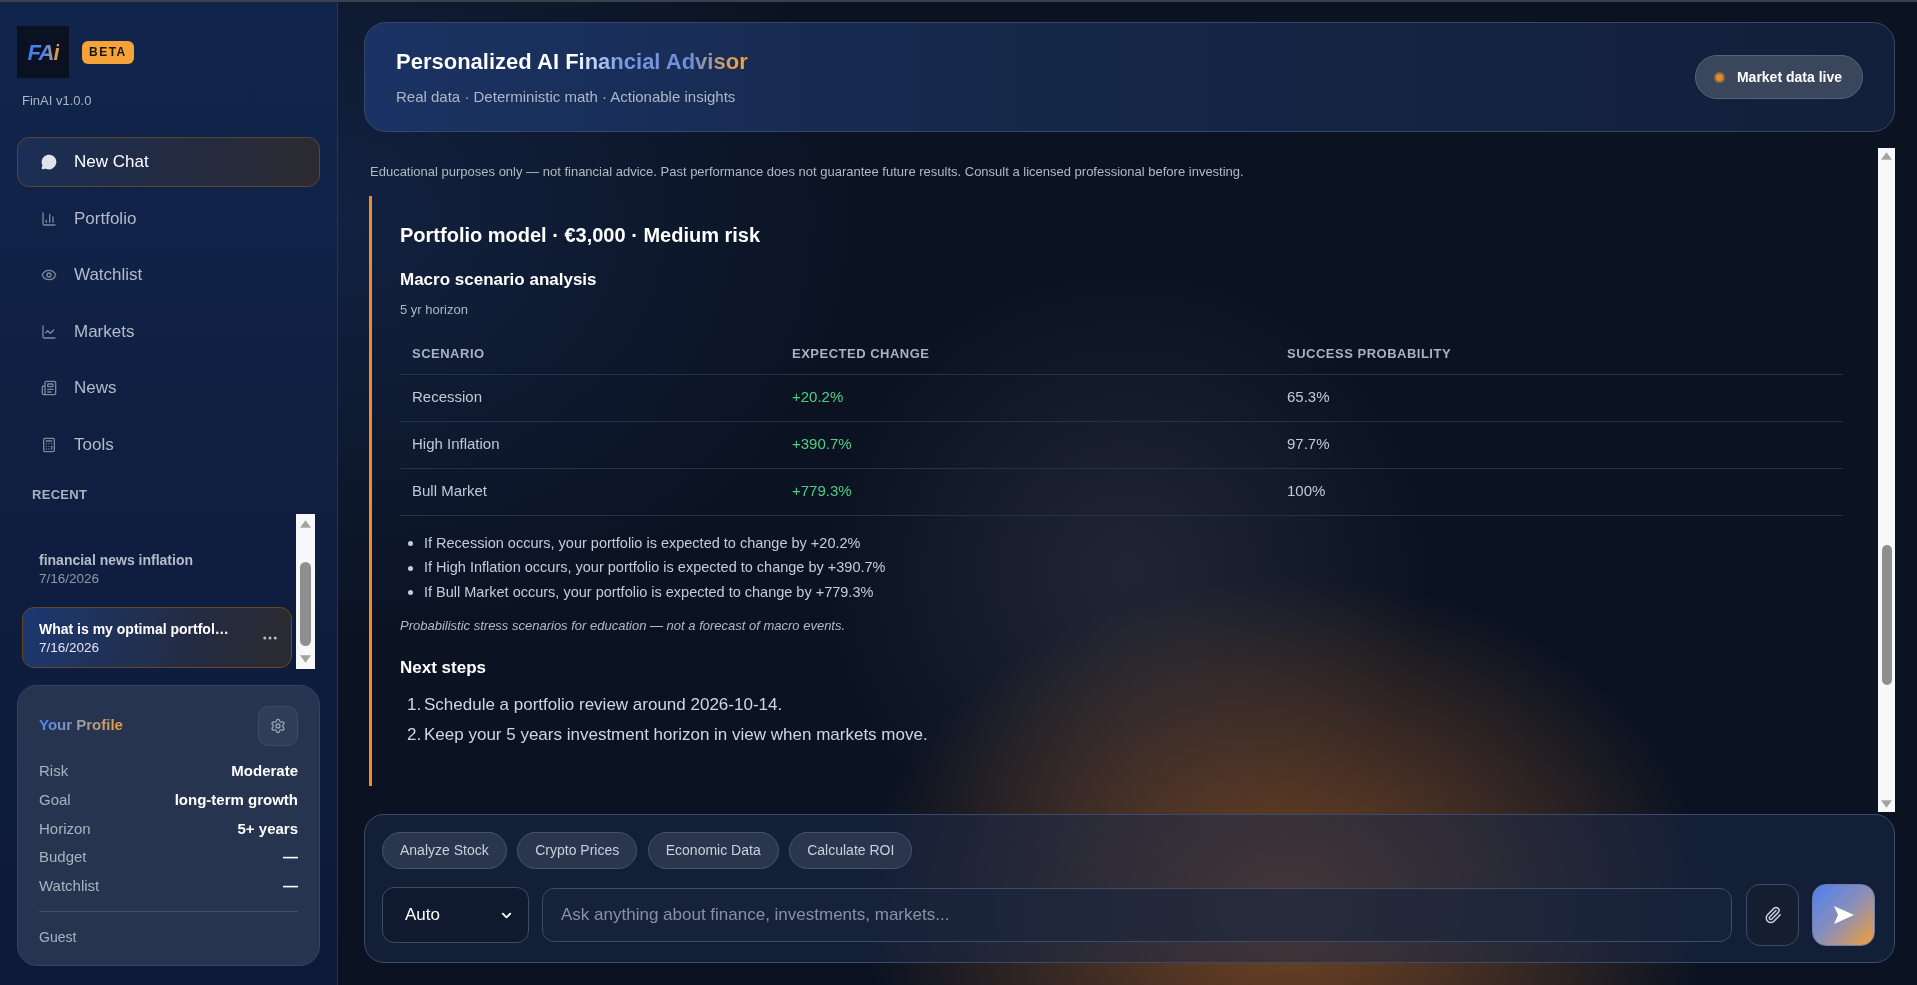 The image size is (1917, 985). Describe the element at coordinates (49, 388) in the screenshot. I see `newspaper-icon` at that location.